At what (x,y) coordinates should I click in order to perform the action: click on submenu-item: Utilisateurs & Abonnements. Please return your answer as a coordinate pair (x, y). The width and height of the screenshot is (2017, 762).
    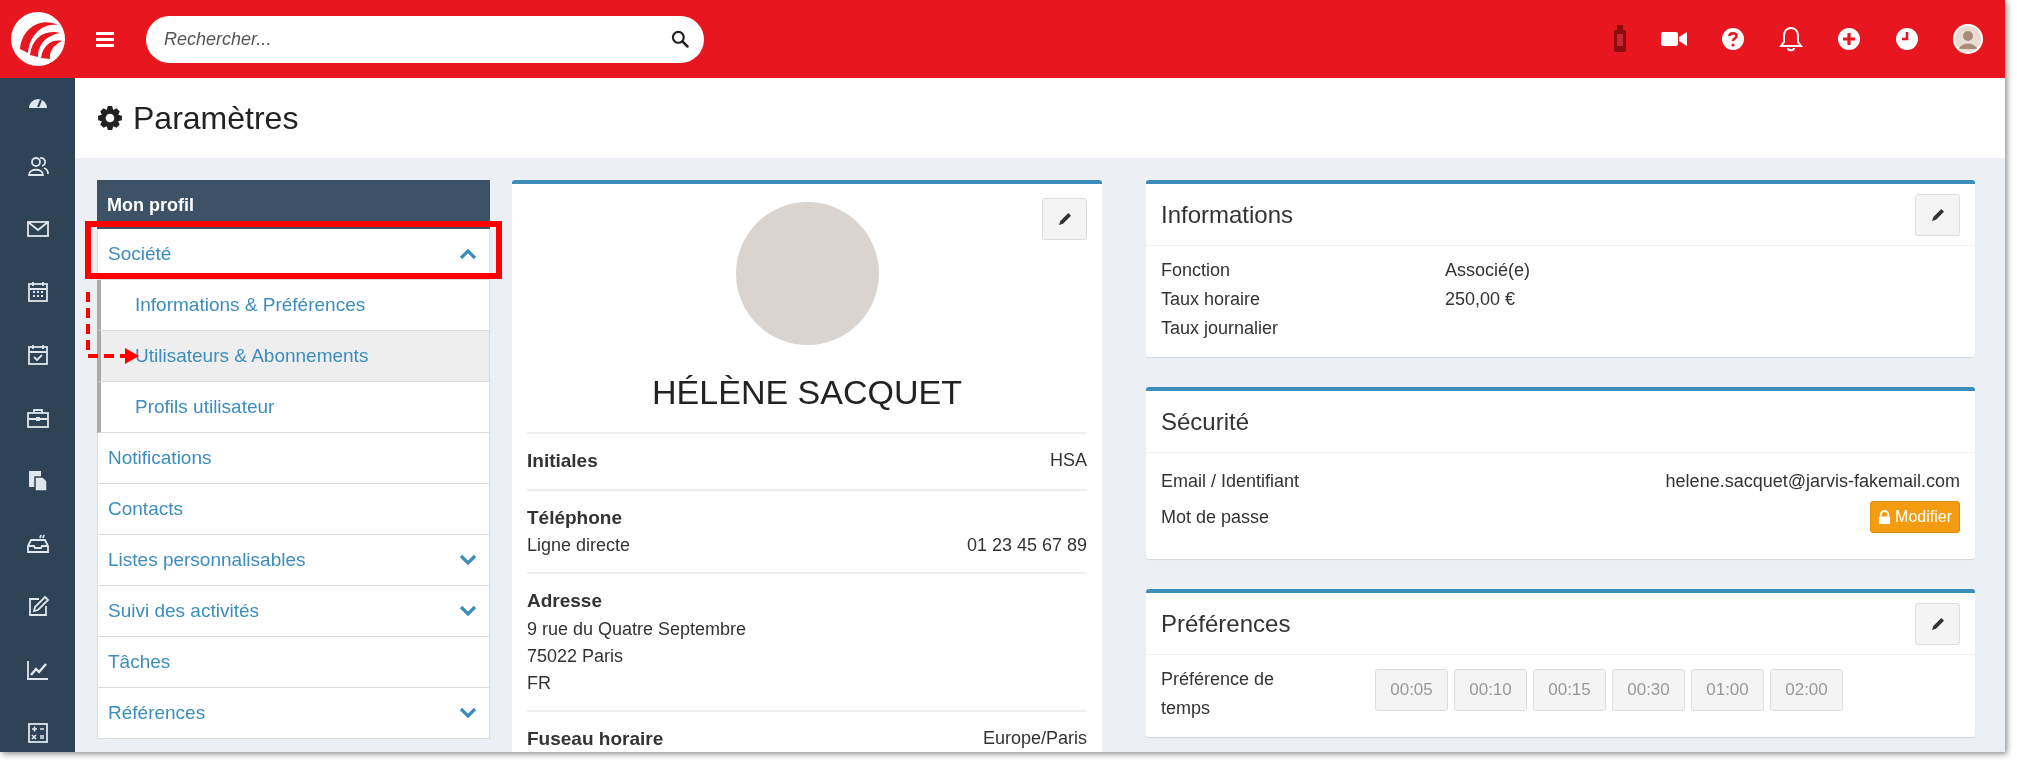
    Looking at the image, I should click on (293, 356).